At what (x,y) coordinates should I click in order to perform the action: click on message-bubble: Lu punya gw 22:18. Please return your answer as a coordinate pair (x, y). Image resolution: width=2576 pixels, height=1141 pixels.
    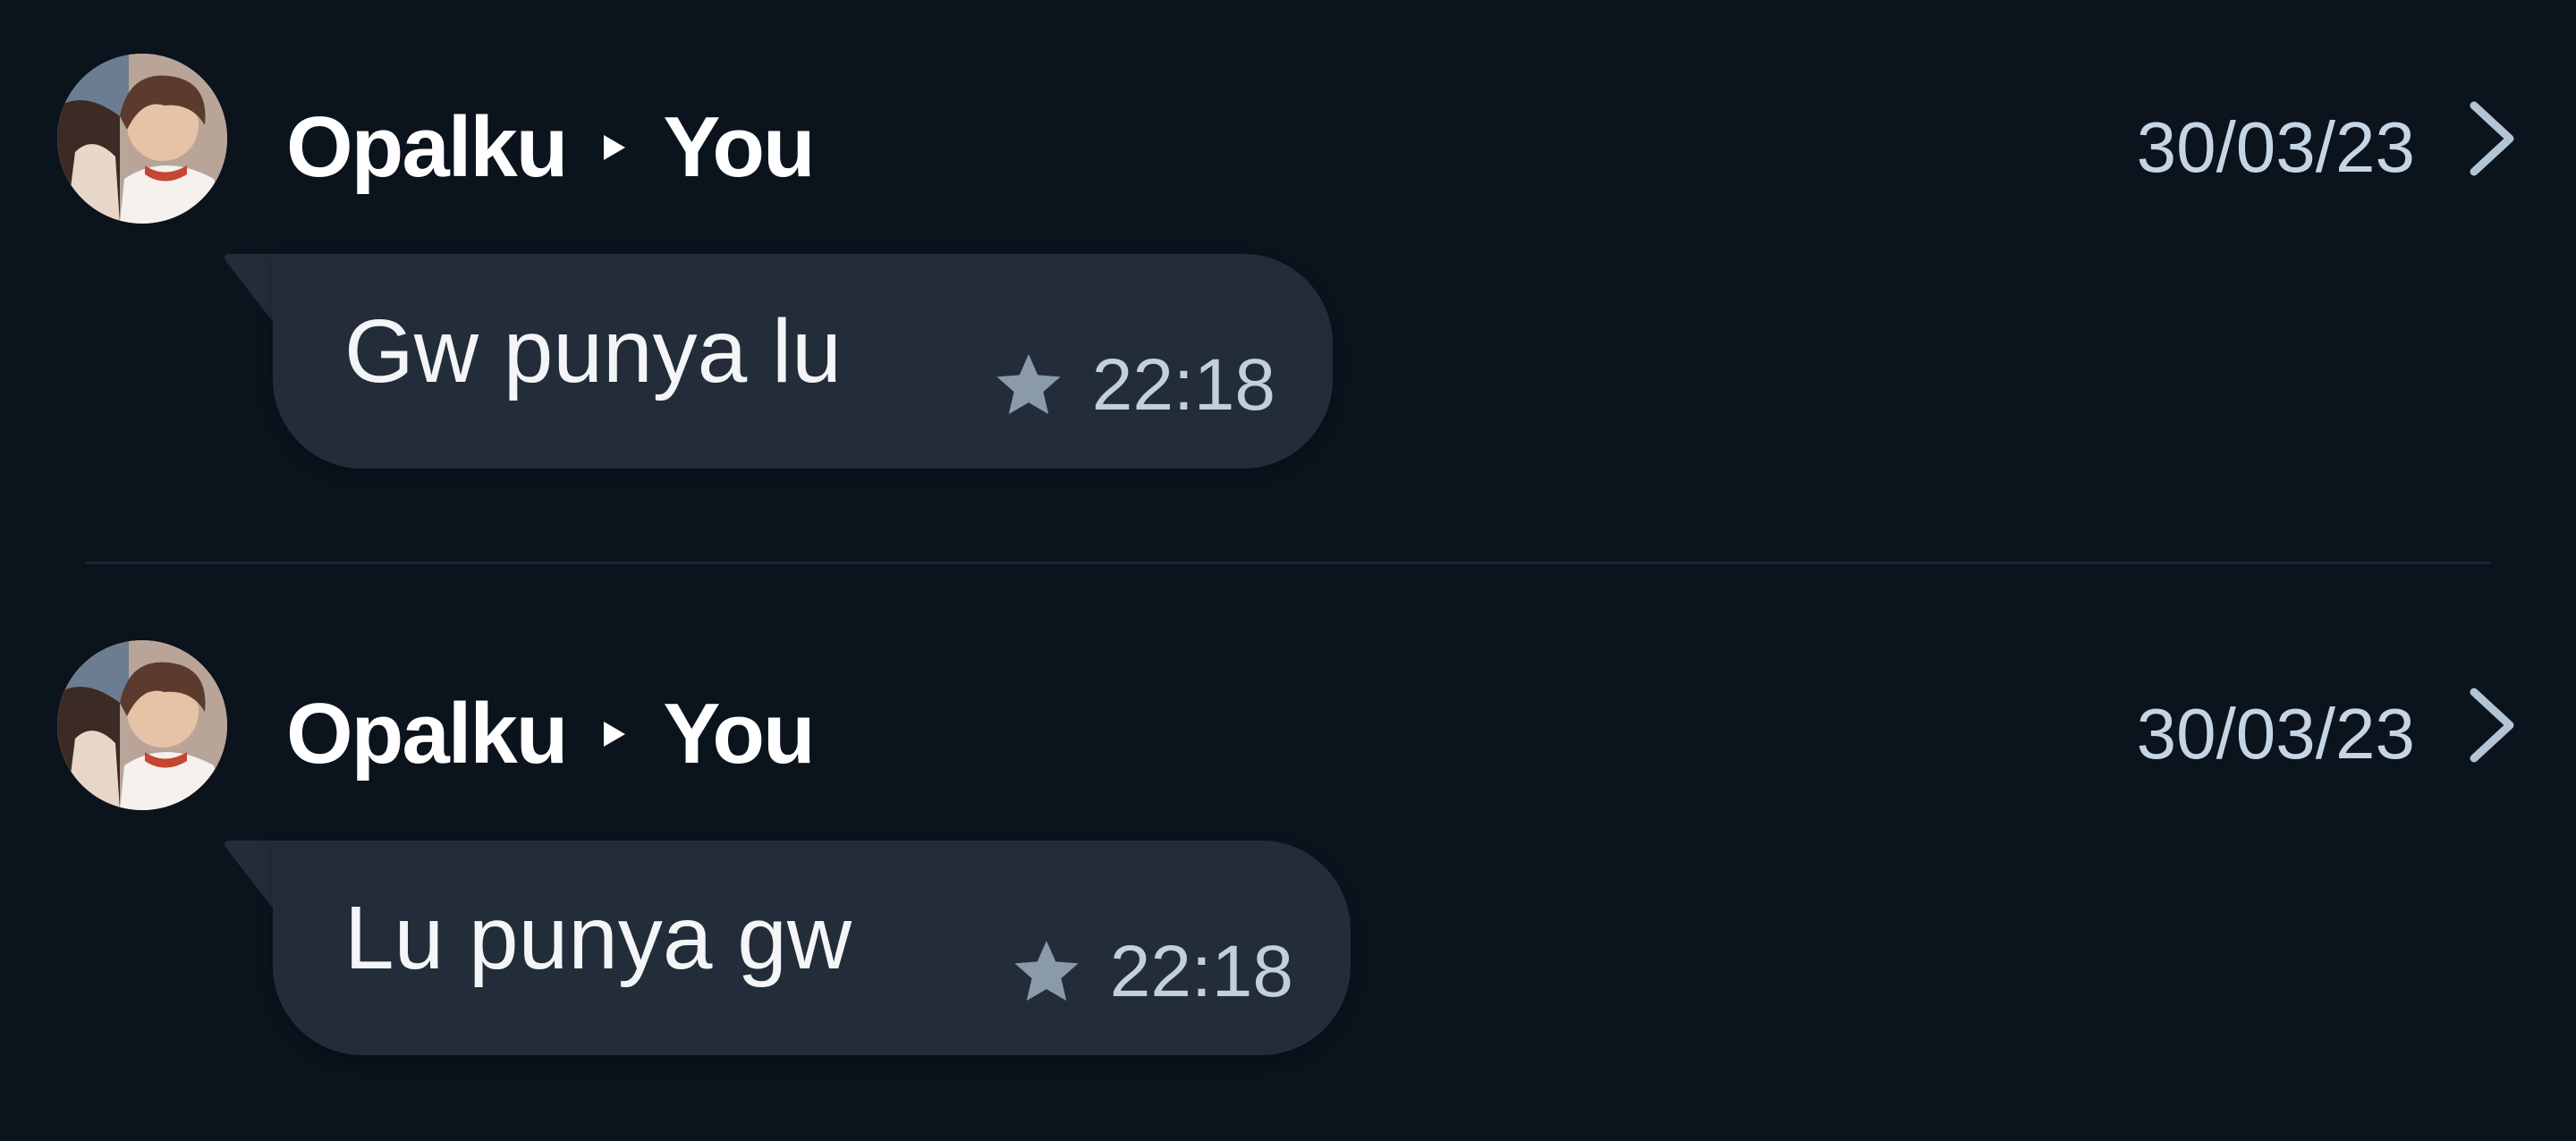
    Looking at the image, I should click on (812, 948).